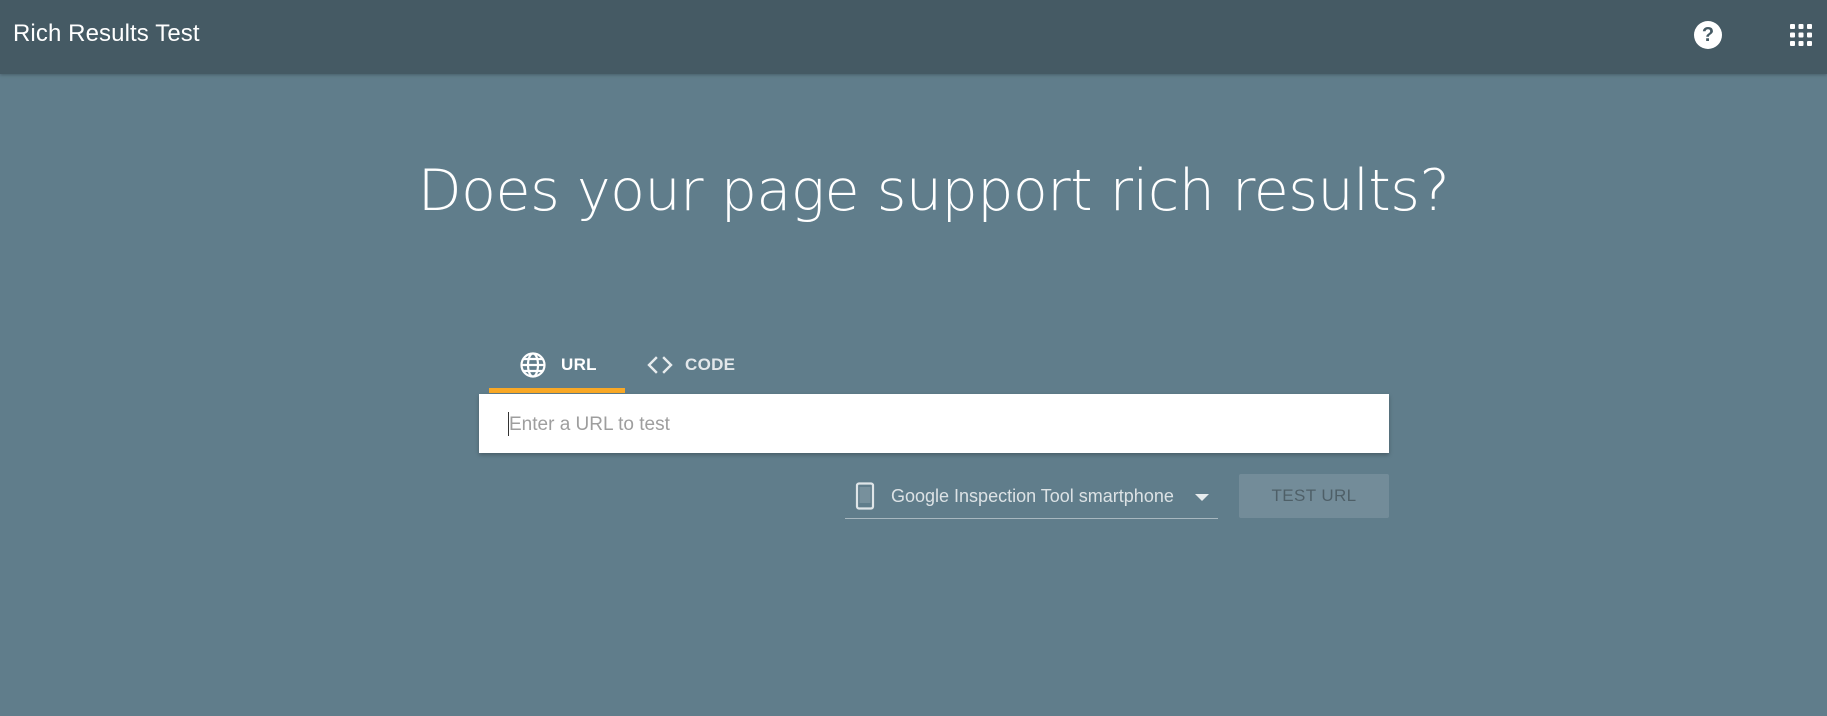 The width and height of the screenshot is (1827, 716). I want to click on chevron-down-icon, so click(1202, 497).